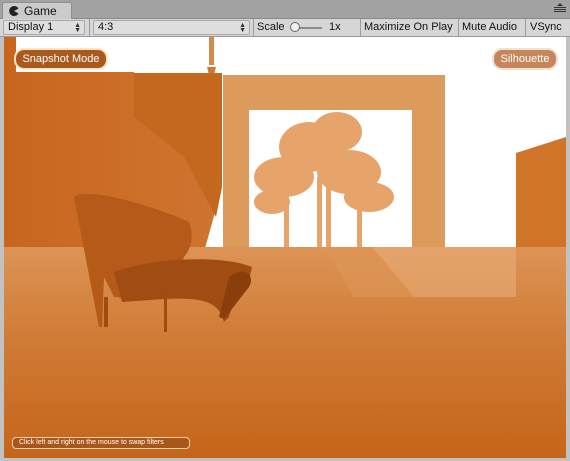  I want to click on pacman-icon, so click(14, 11).